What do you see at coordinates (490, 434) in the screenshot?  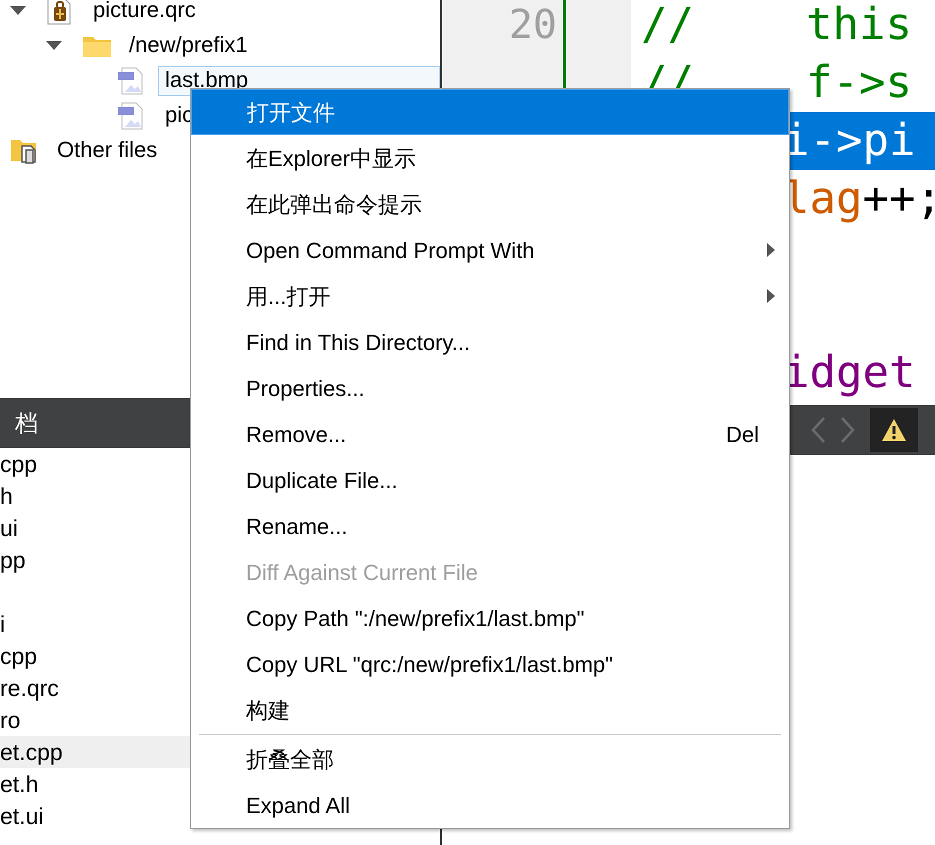 I see `menu-item: Remove... Del` at bounding box center [490, 434].